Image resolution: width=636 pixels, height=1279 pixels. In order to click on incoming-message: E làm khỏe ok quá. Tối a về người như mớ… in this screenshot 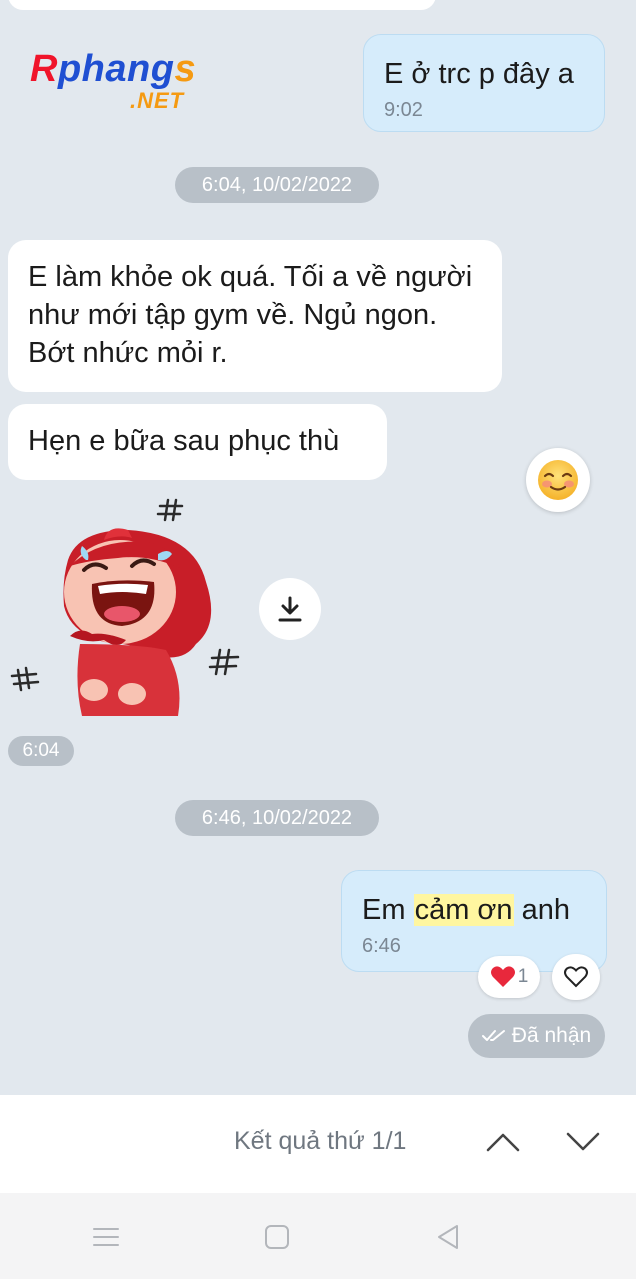, I will do `click(255, 316)`.